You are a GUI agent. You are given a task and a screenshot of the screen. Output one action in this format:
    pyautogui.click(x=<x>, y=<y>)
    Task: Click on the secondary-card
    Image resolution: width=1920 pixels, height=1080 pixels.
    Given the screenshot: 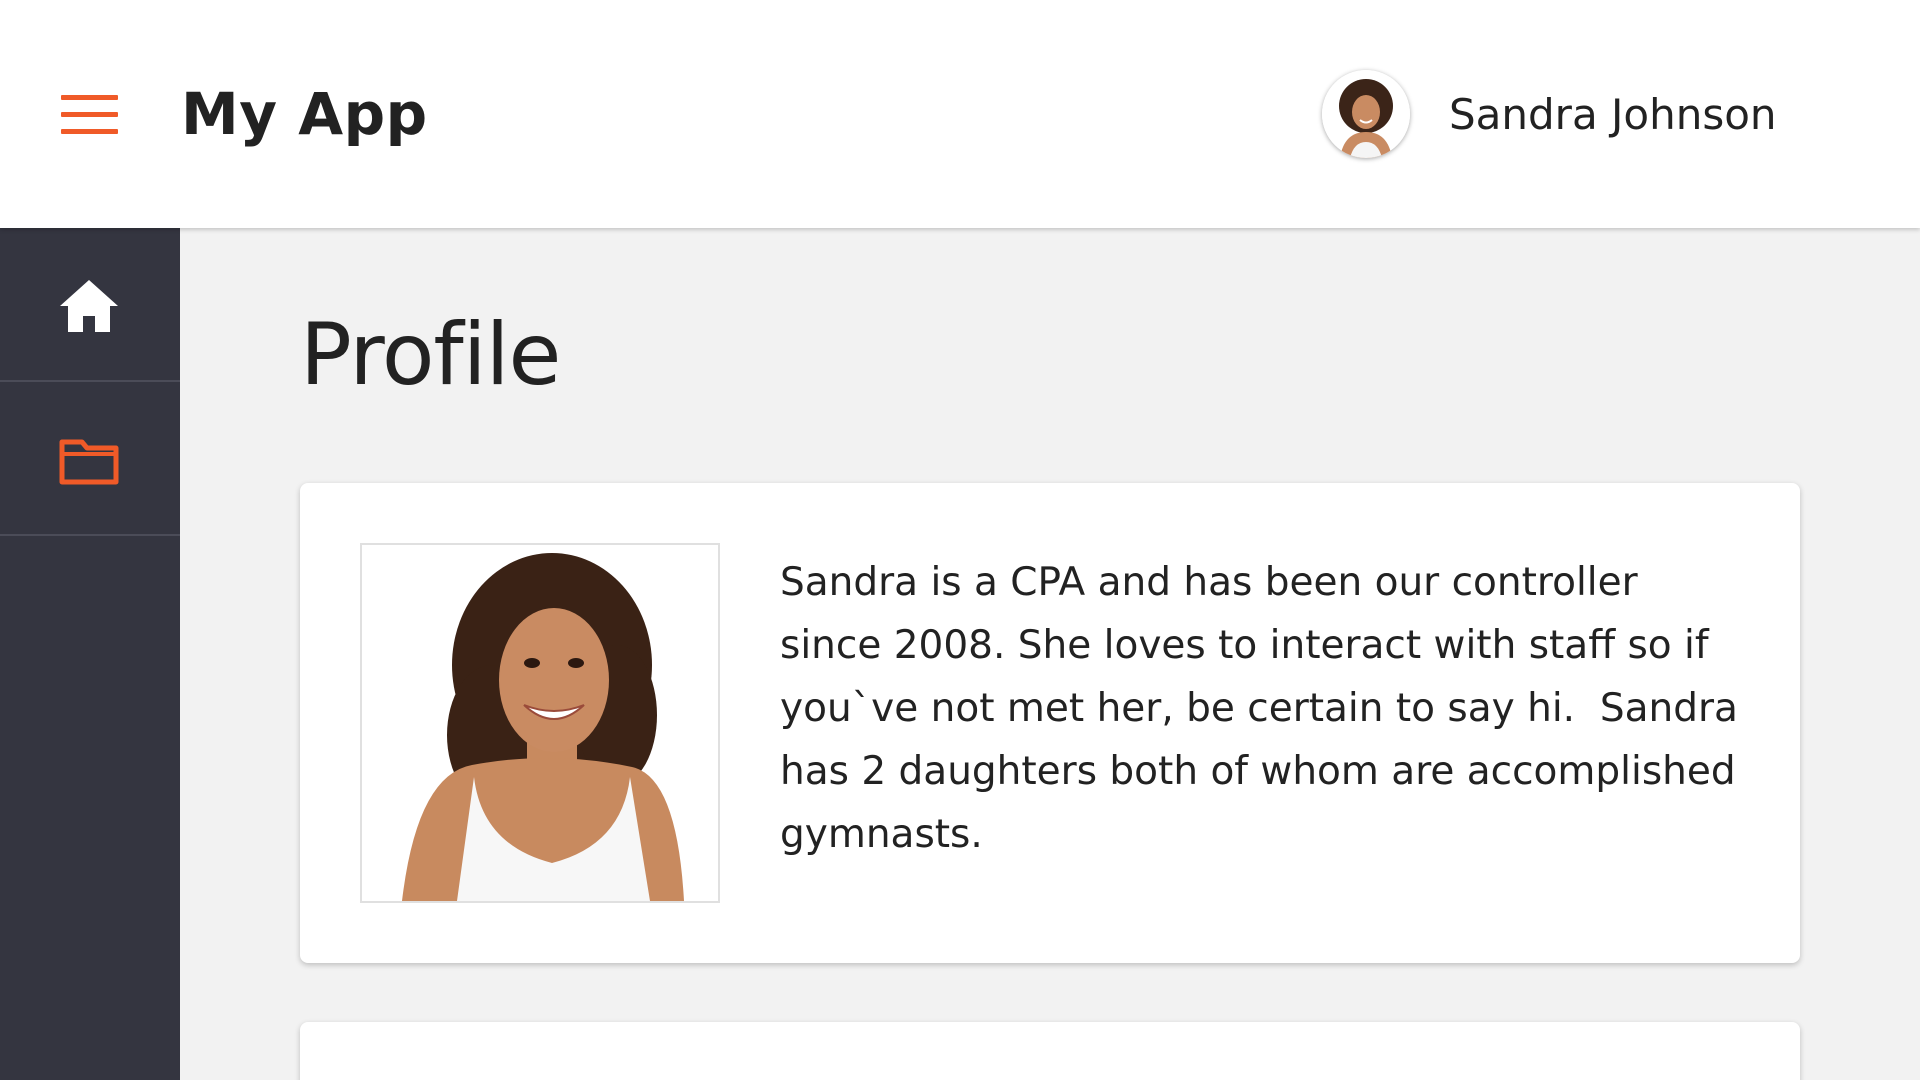 What is the action you would take?
    pyautogui.click(x=1050, y=1051)
    